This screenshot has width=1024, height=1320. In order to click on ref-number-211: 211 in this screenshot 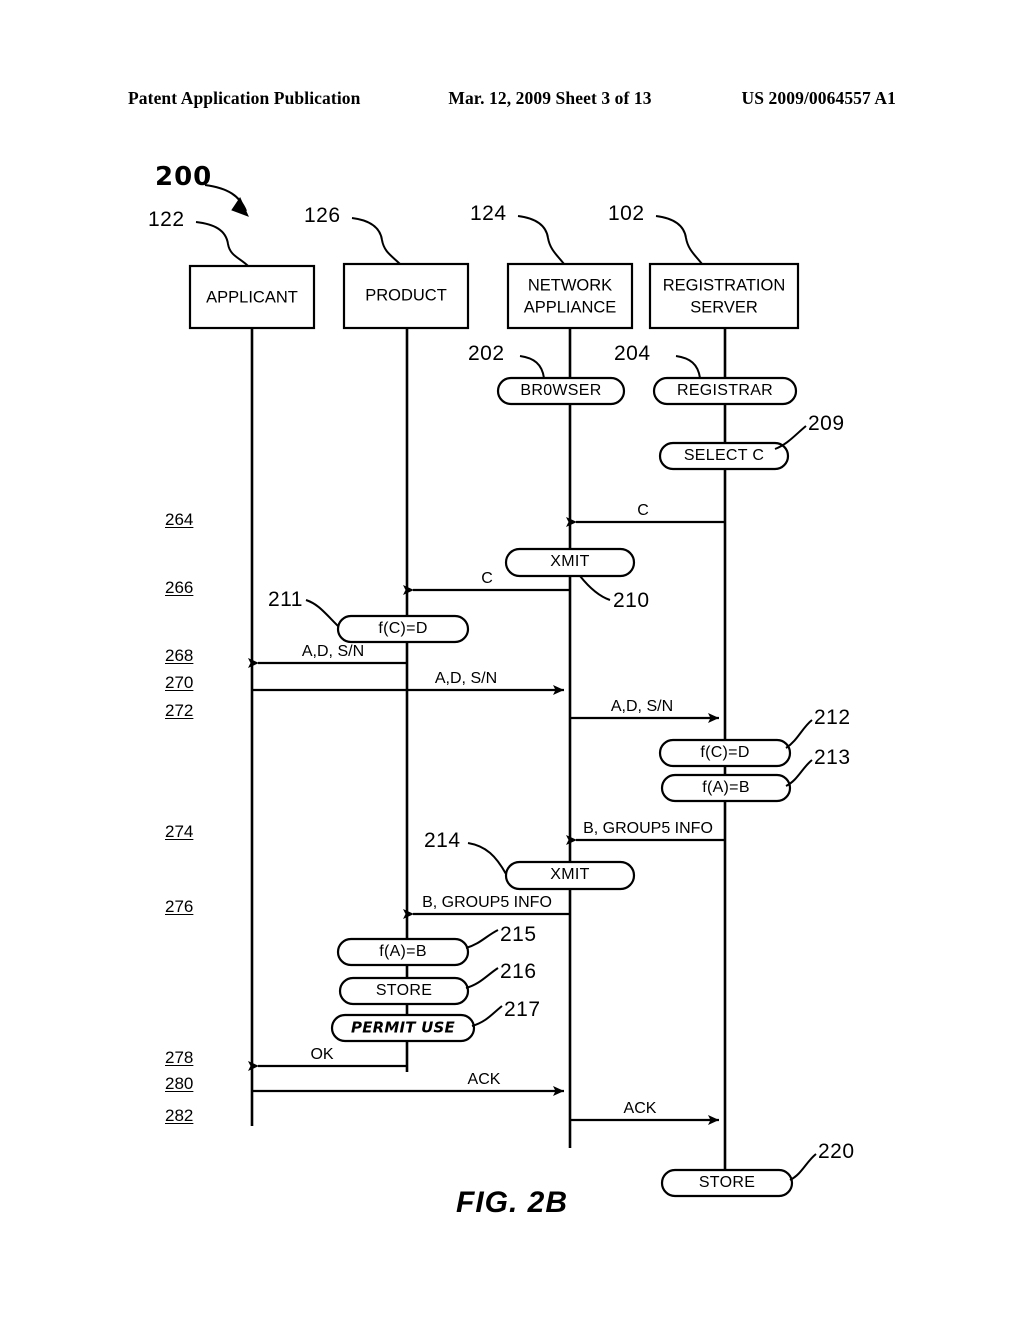, I will do `click(285, 599)`.